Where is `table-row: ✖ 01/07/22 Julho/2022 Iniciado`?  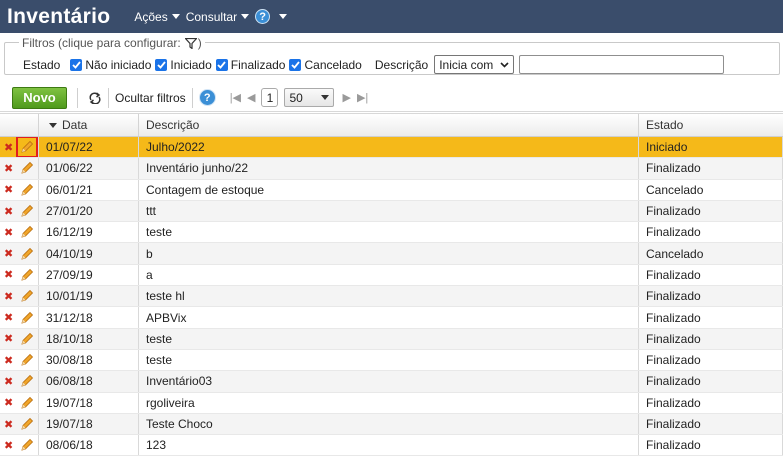
table-row: ✖ 01/07/22 Julho/2022 Iniciado is located at coordinates (391, 148).